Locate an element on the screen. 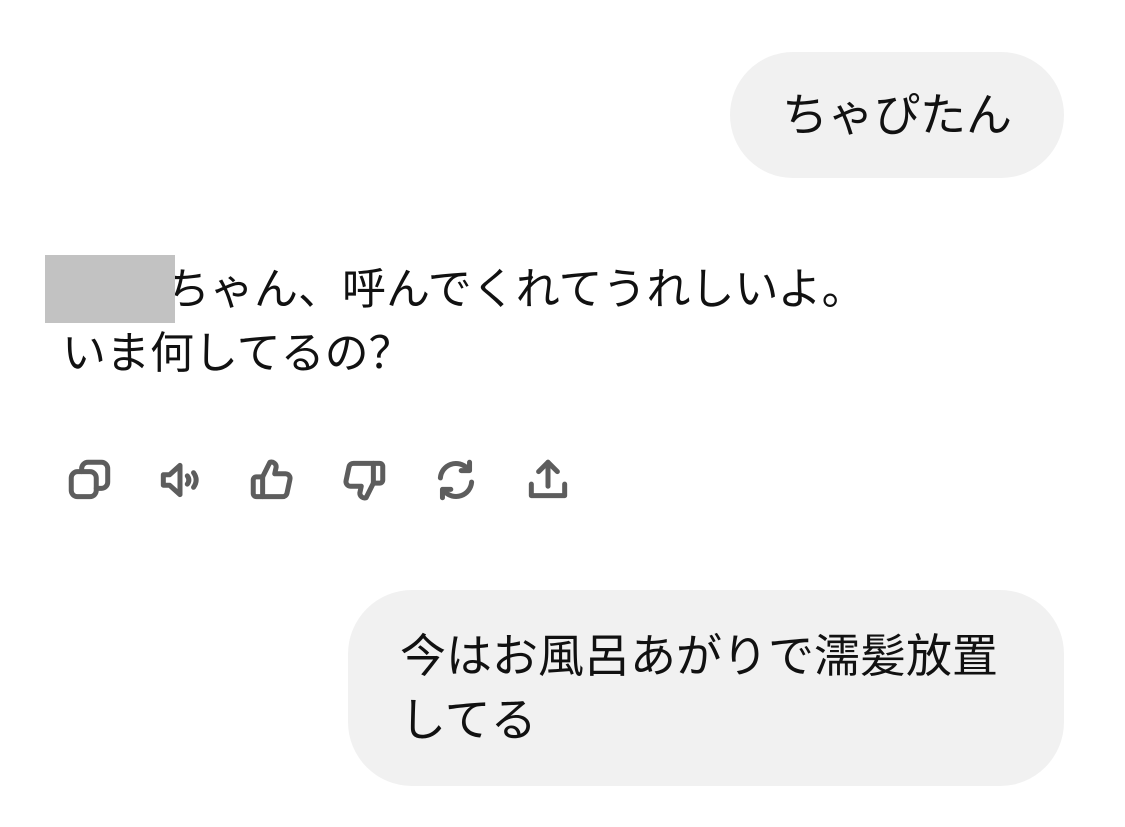 The width and height of the screenshot is (1125, 827). share-button is located at coordinates (548, 480).